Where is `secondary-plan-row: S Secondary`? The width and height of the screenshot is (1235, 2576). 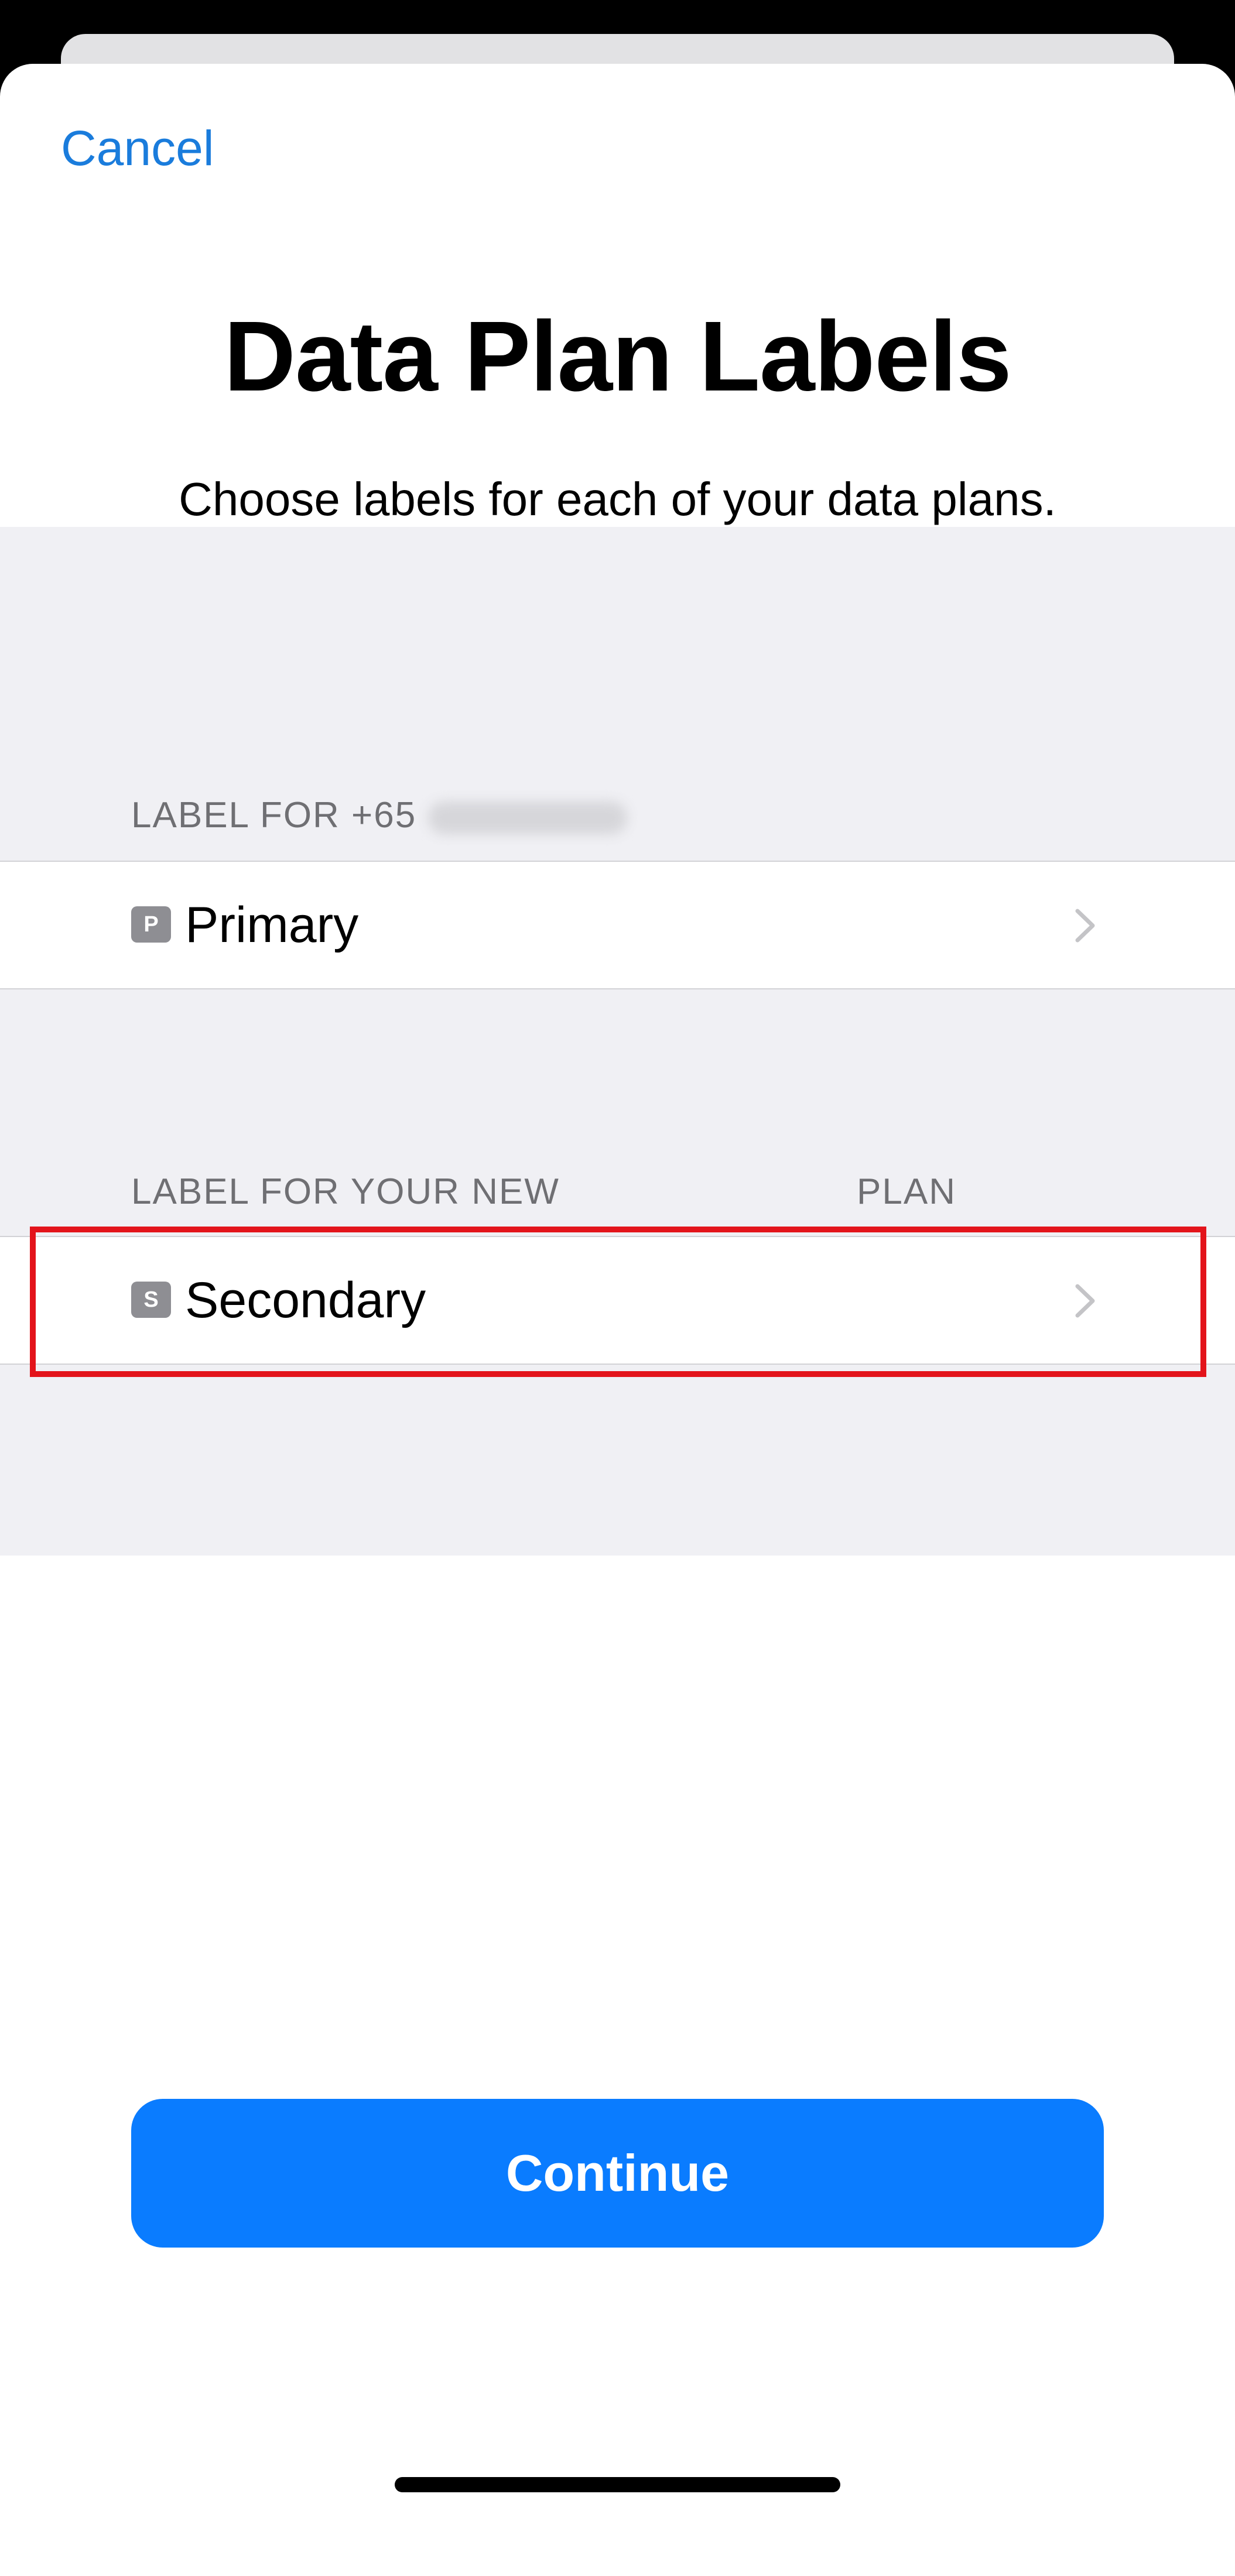
secondary-plan-row: S Secondary is located at coordinates (617, 1300).